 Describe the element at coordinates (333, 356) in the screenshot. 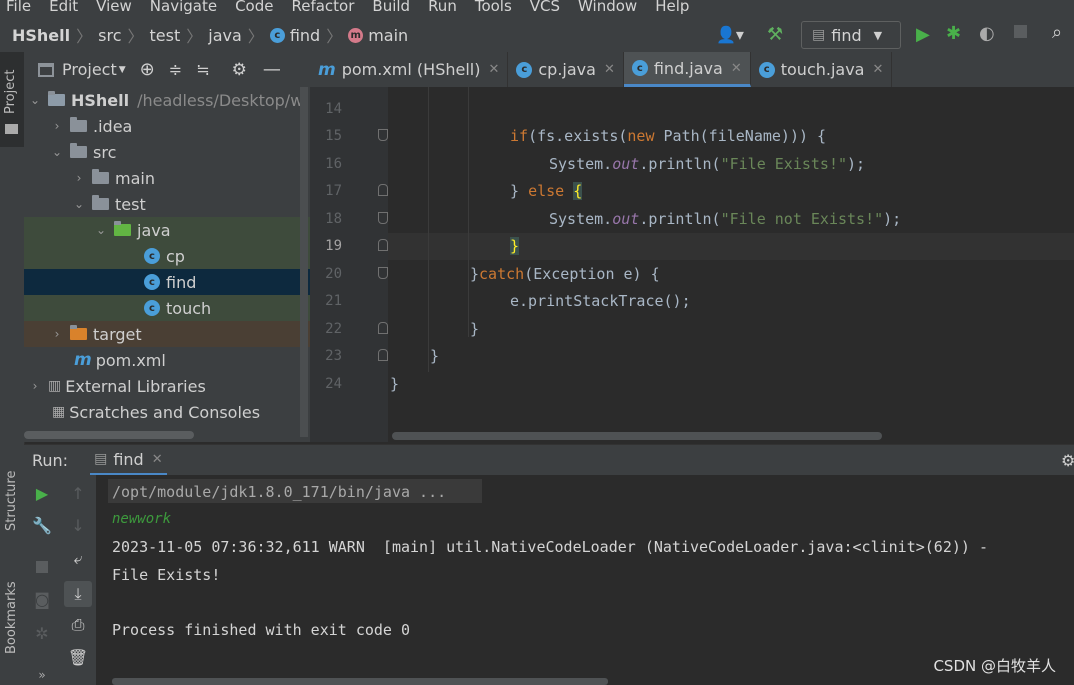

I see `line-number: 23` at that location.